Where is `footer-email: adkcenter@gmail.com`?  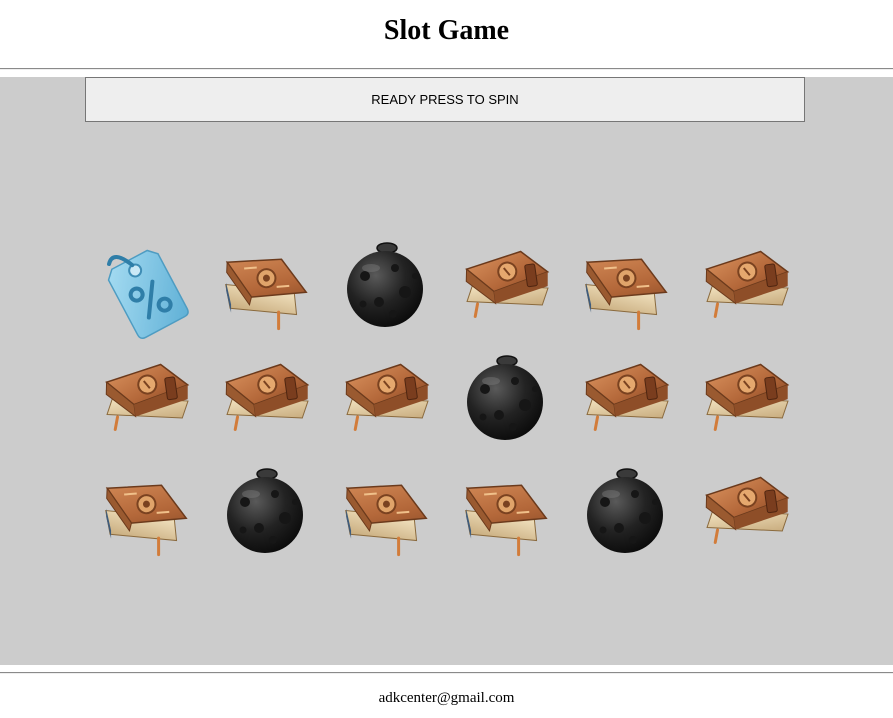
footer-email: adkcenter@gmail.com is located at coordinates (446, 698).